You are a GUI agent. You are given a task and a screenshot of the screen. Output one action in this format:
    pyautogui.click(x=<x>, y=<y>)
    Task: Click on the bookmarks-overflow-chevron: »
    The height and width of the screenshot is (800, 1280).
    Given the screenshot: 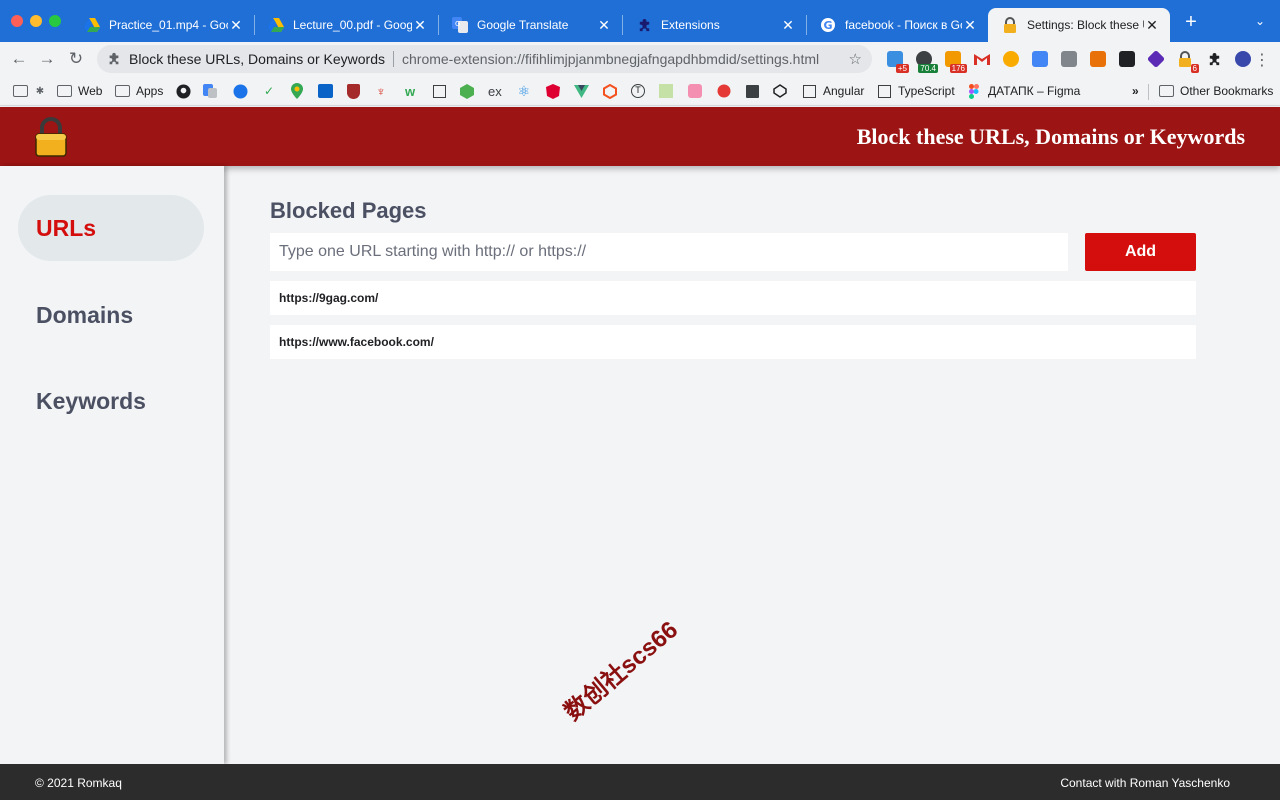 What is the action you would take?
    pyautogui.click(x=1135, y=91)
    